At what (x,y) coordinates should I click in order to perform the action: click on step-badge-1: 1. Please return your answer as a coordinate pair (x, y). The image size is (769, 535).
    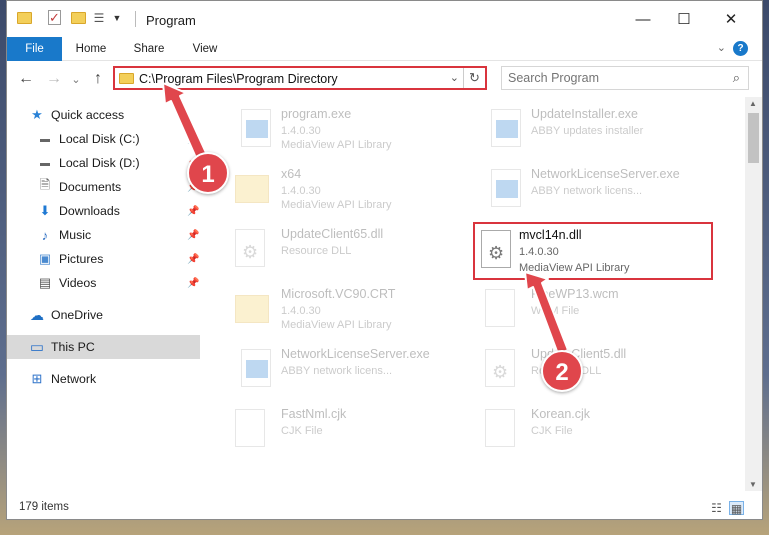
    Looking at the image, I should click on (208, 173).